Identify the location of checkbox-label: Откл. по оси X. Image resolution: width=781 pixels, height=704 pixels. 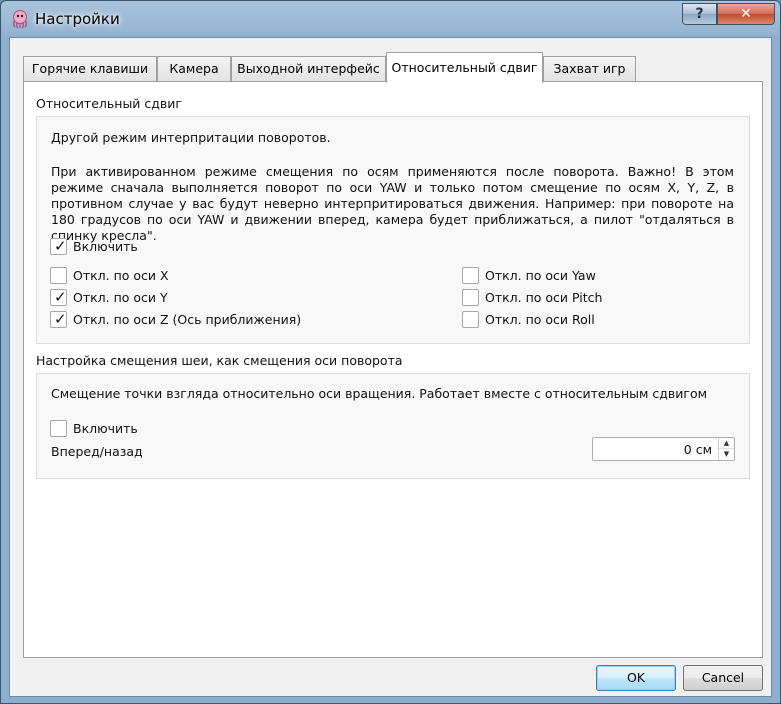
(121, 275).